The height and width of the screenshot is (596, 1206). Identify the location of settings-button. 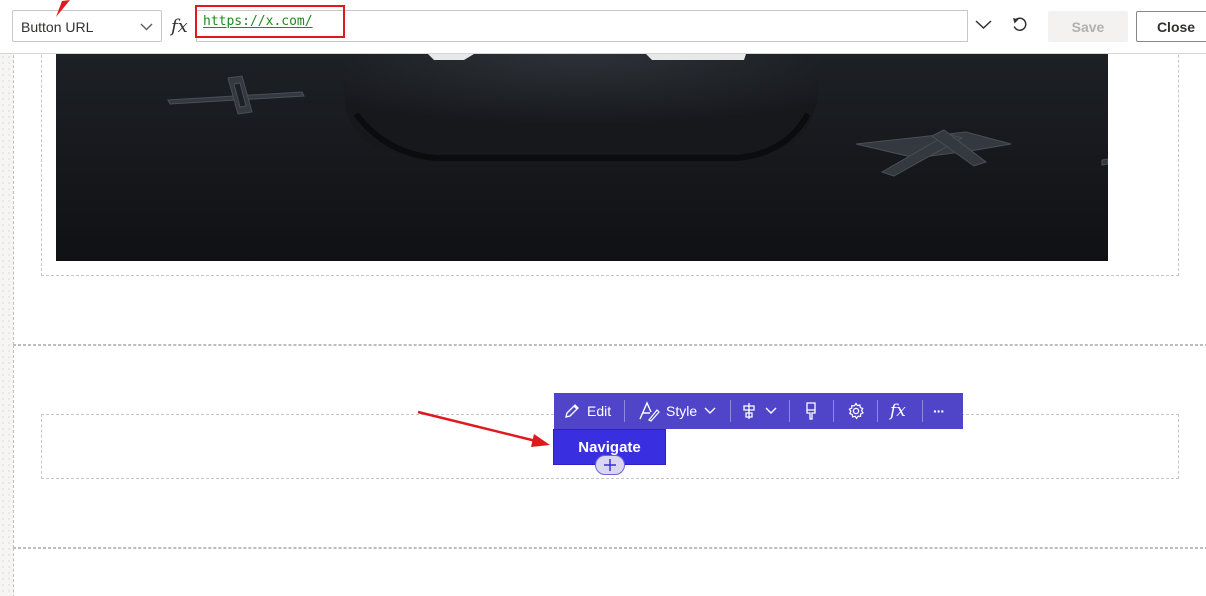
(856, 411).